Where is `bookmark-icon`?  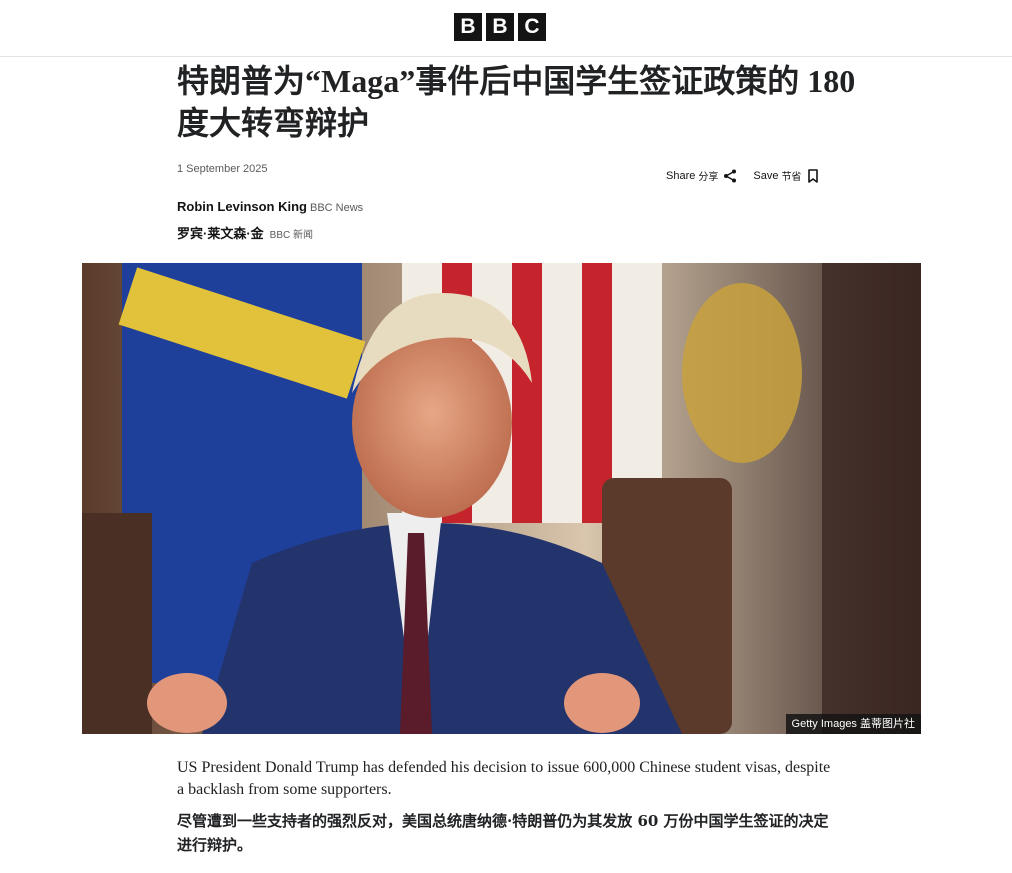 bookmark-icon is located at coordinates (813, 175).